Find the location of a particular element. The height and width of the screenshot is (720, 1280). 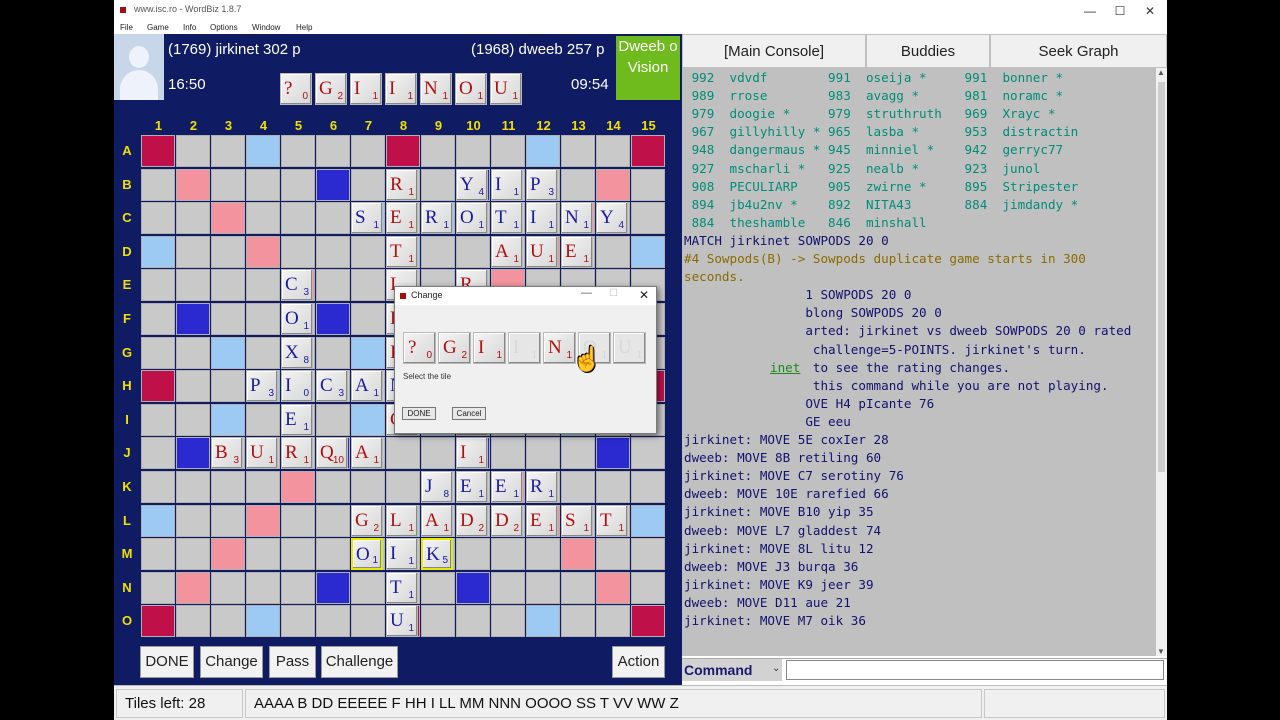

rack-tile: G2 is located at coordinates (331, 89).